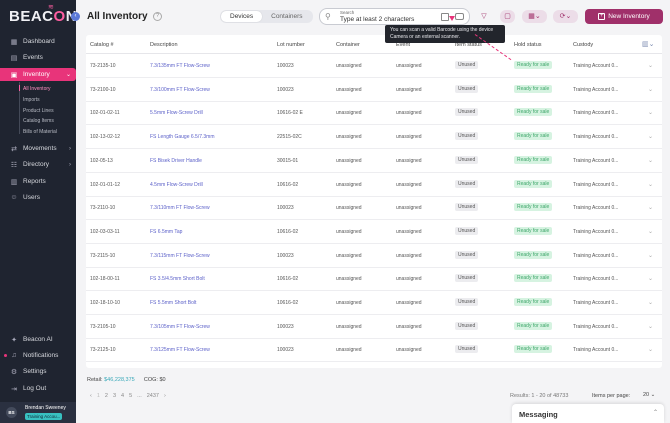 Image resolution: width=670 pixels, height=423 pixels. Describe the element at coordinates (467, 136) in the screenshot. I see `item-status-badge: Unused` at that location.